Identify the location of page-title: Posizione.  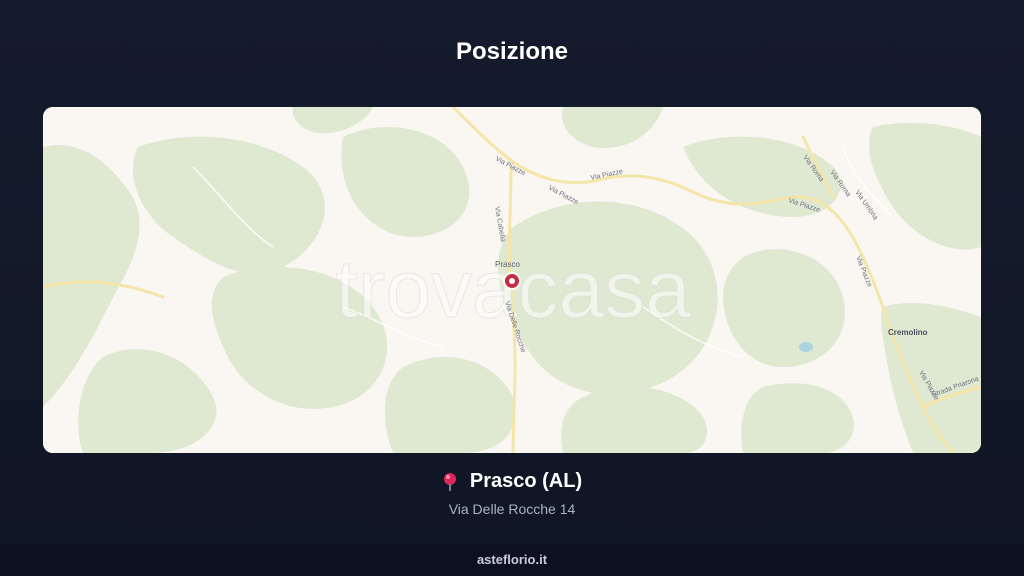
(512, 51).